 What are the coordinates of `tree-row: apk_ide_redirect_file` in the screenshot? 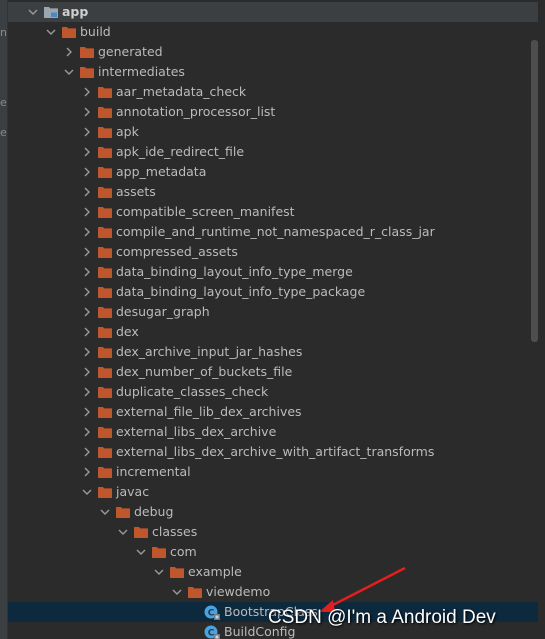 It's located at (273, 152).